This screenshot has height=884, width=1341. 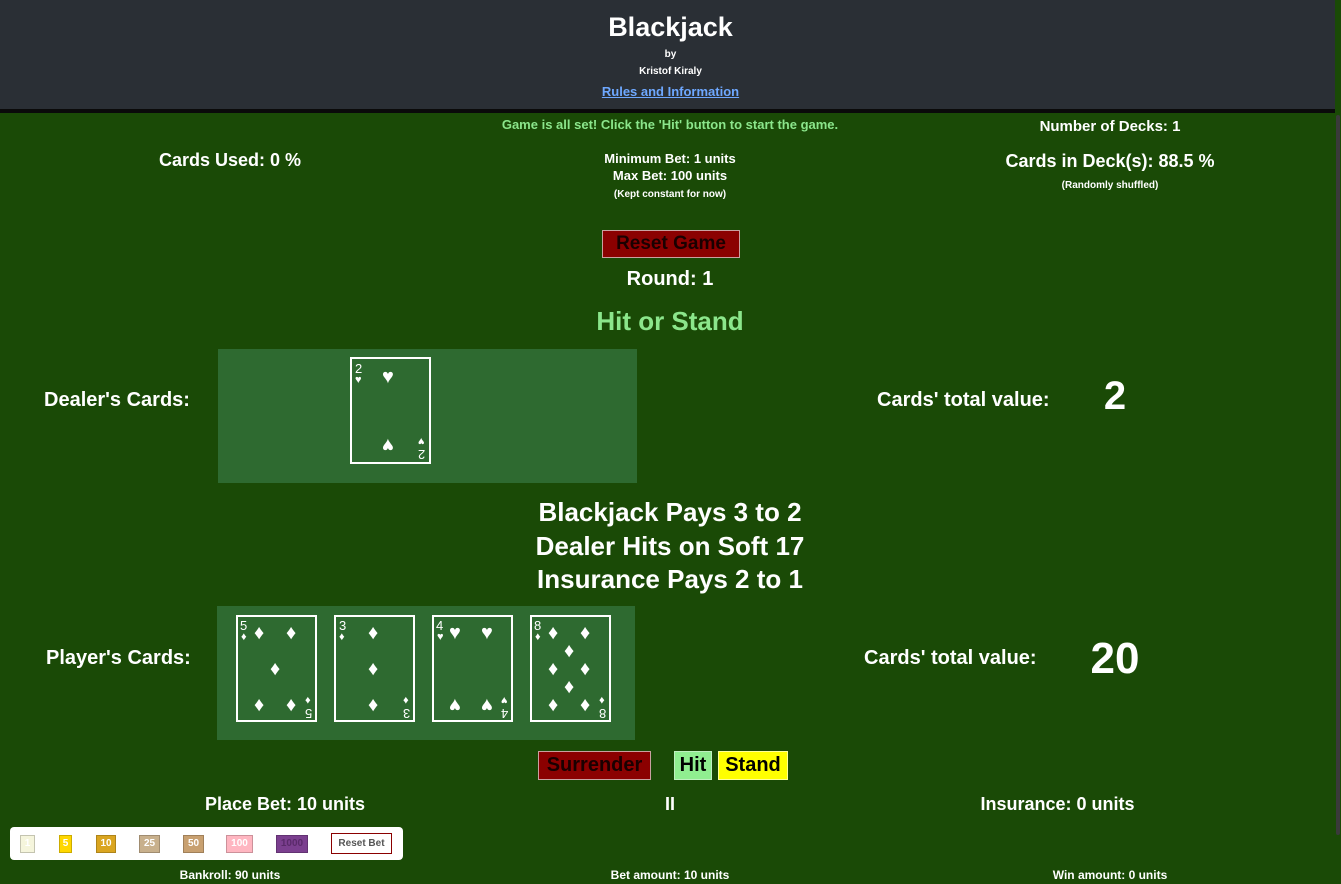 I want to click on rules-link: Rules and Information, so click(x=670, y=91).